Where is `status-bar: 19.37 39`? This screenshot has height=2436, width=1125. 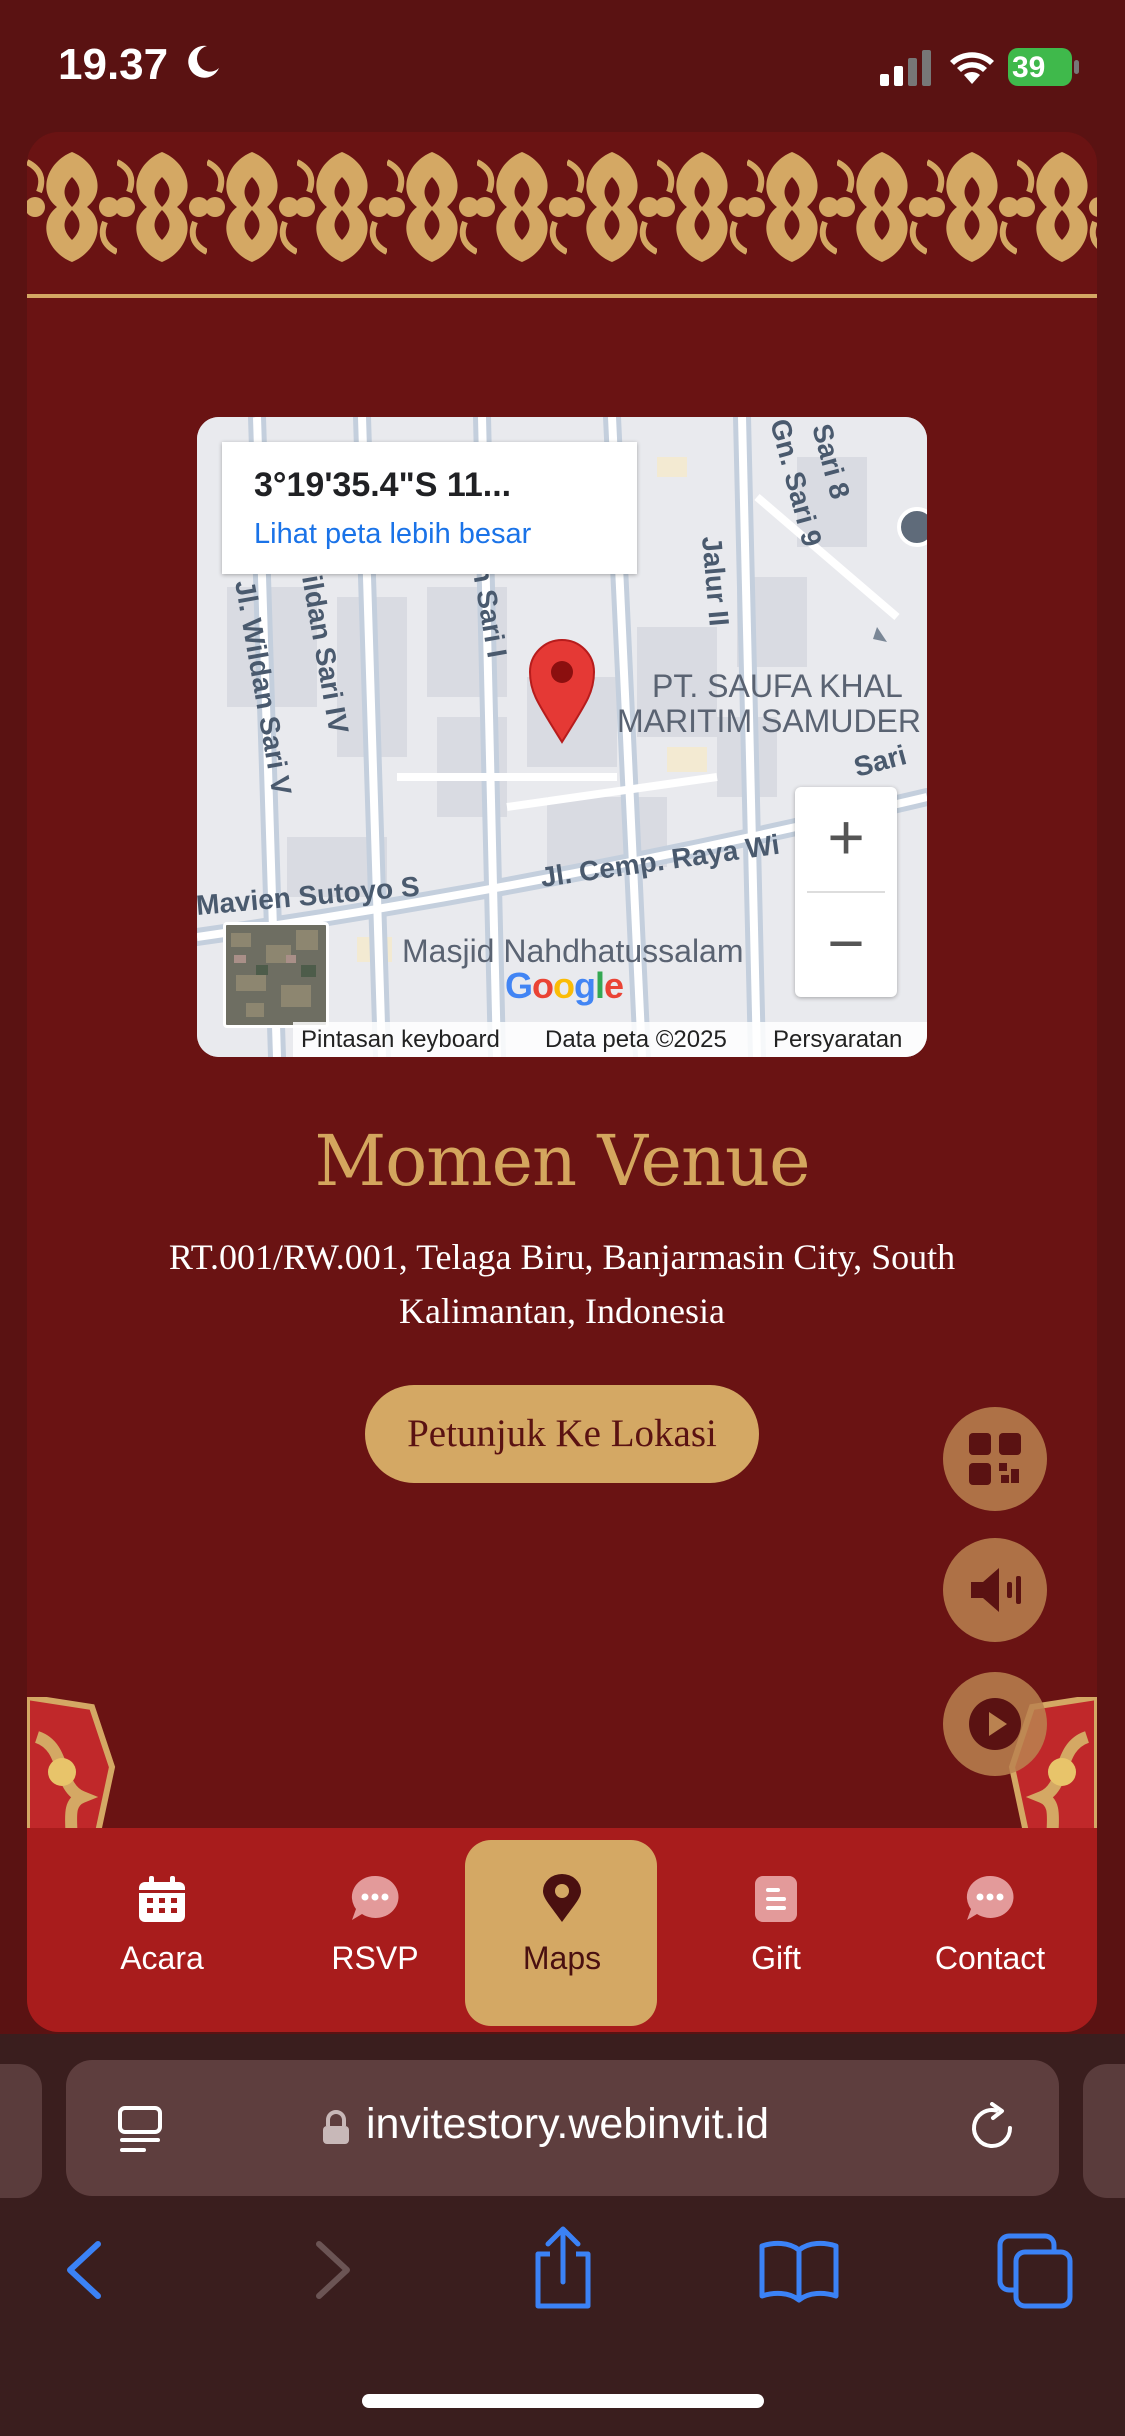 status-bar: 19.37 39 is located at coordinates (562, 65).